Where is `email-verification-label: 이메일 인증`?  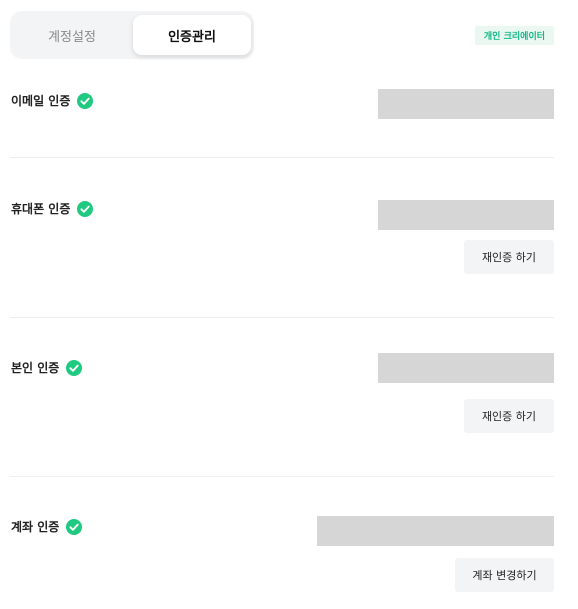
email-verification-label: 이메일 인증 is located at coordinates (41, 101).